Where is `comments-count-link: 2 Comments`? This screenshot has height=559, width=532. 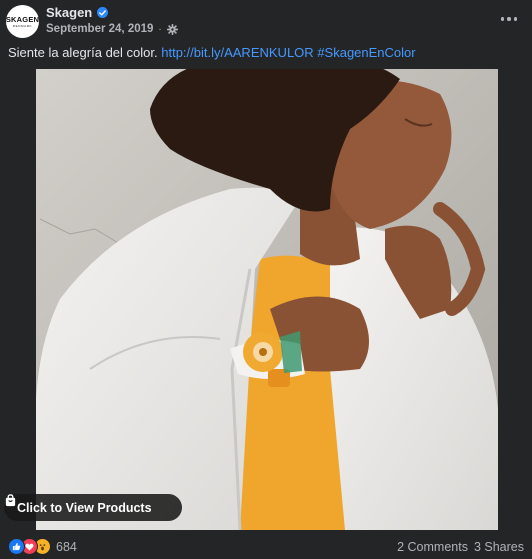 comments-count-link: 2 Comments is located at coordinates (432, 547).